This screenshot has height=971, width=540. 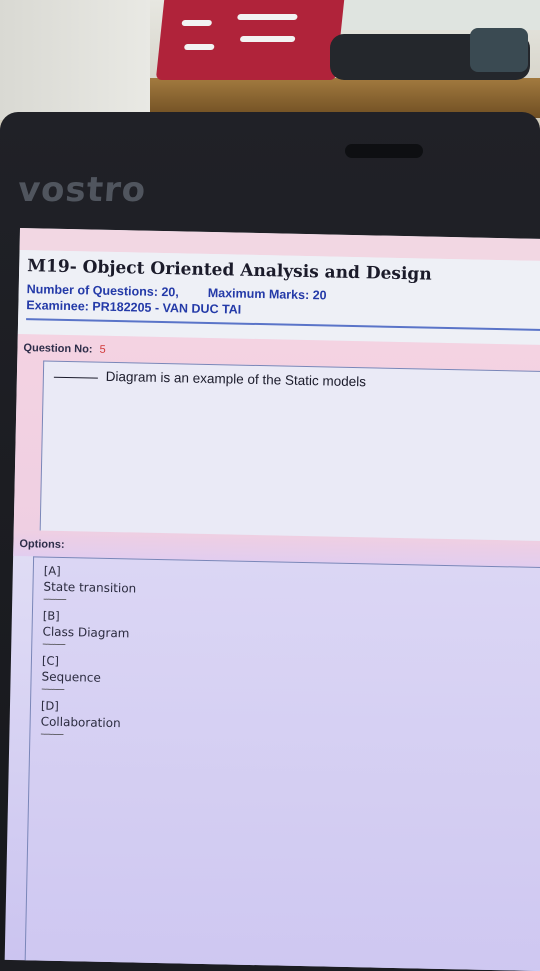 I want to click on answer-blank, so click(x=75, y=377).